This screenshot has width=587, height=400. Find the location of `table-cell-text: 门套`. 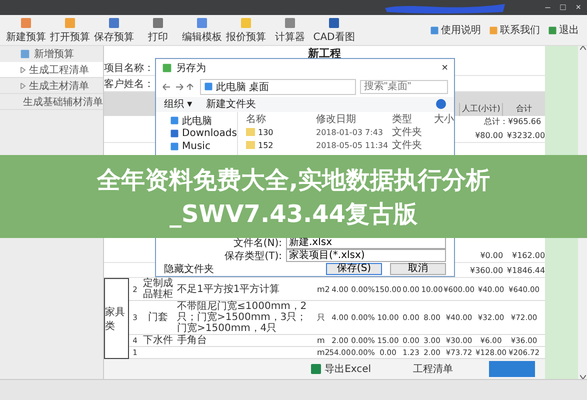

table-cell-text: 门套 is located at coordinates (158, 317).